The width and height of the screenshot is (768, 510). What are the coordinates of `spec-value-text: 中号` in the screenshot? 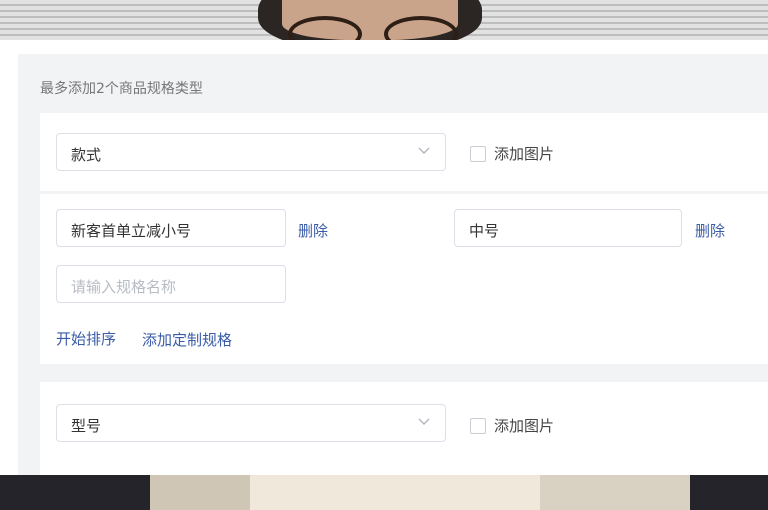 It's located at (484, 231).